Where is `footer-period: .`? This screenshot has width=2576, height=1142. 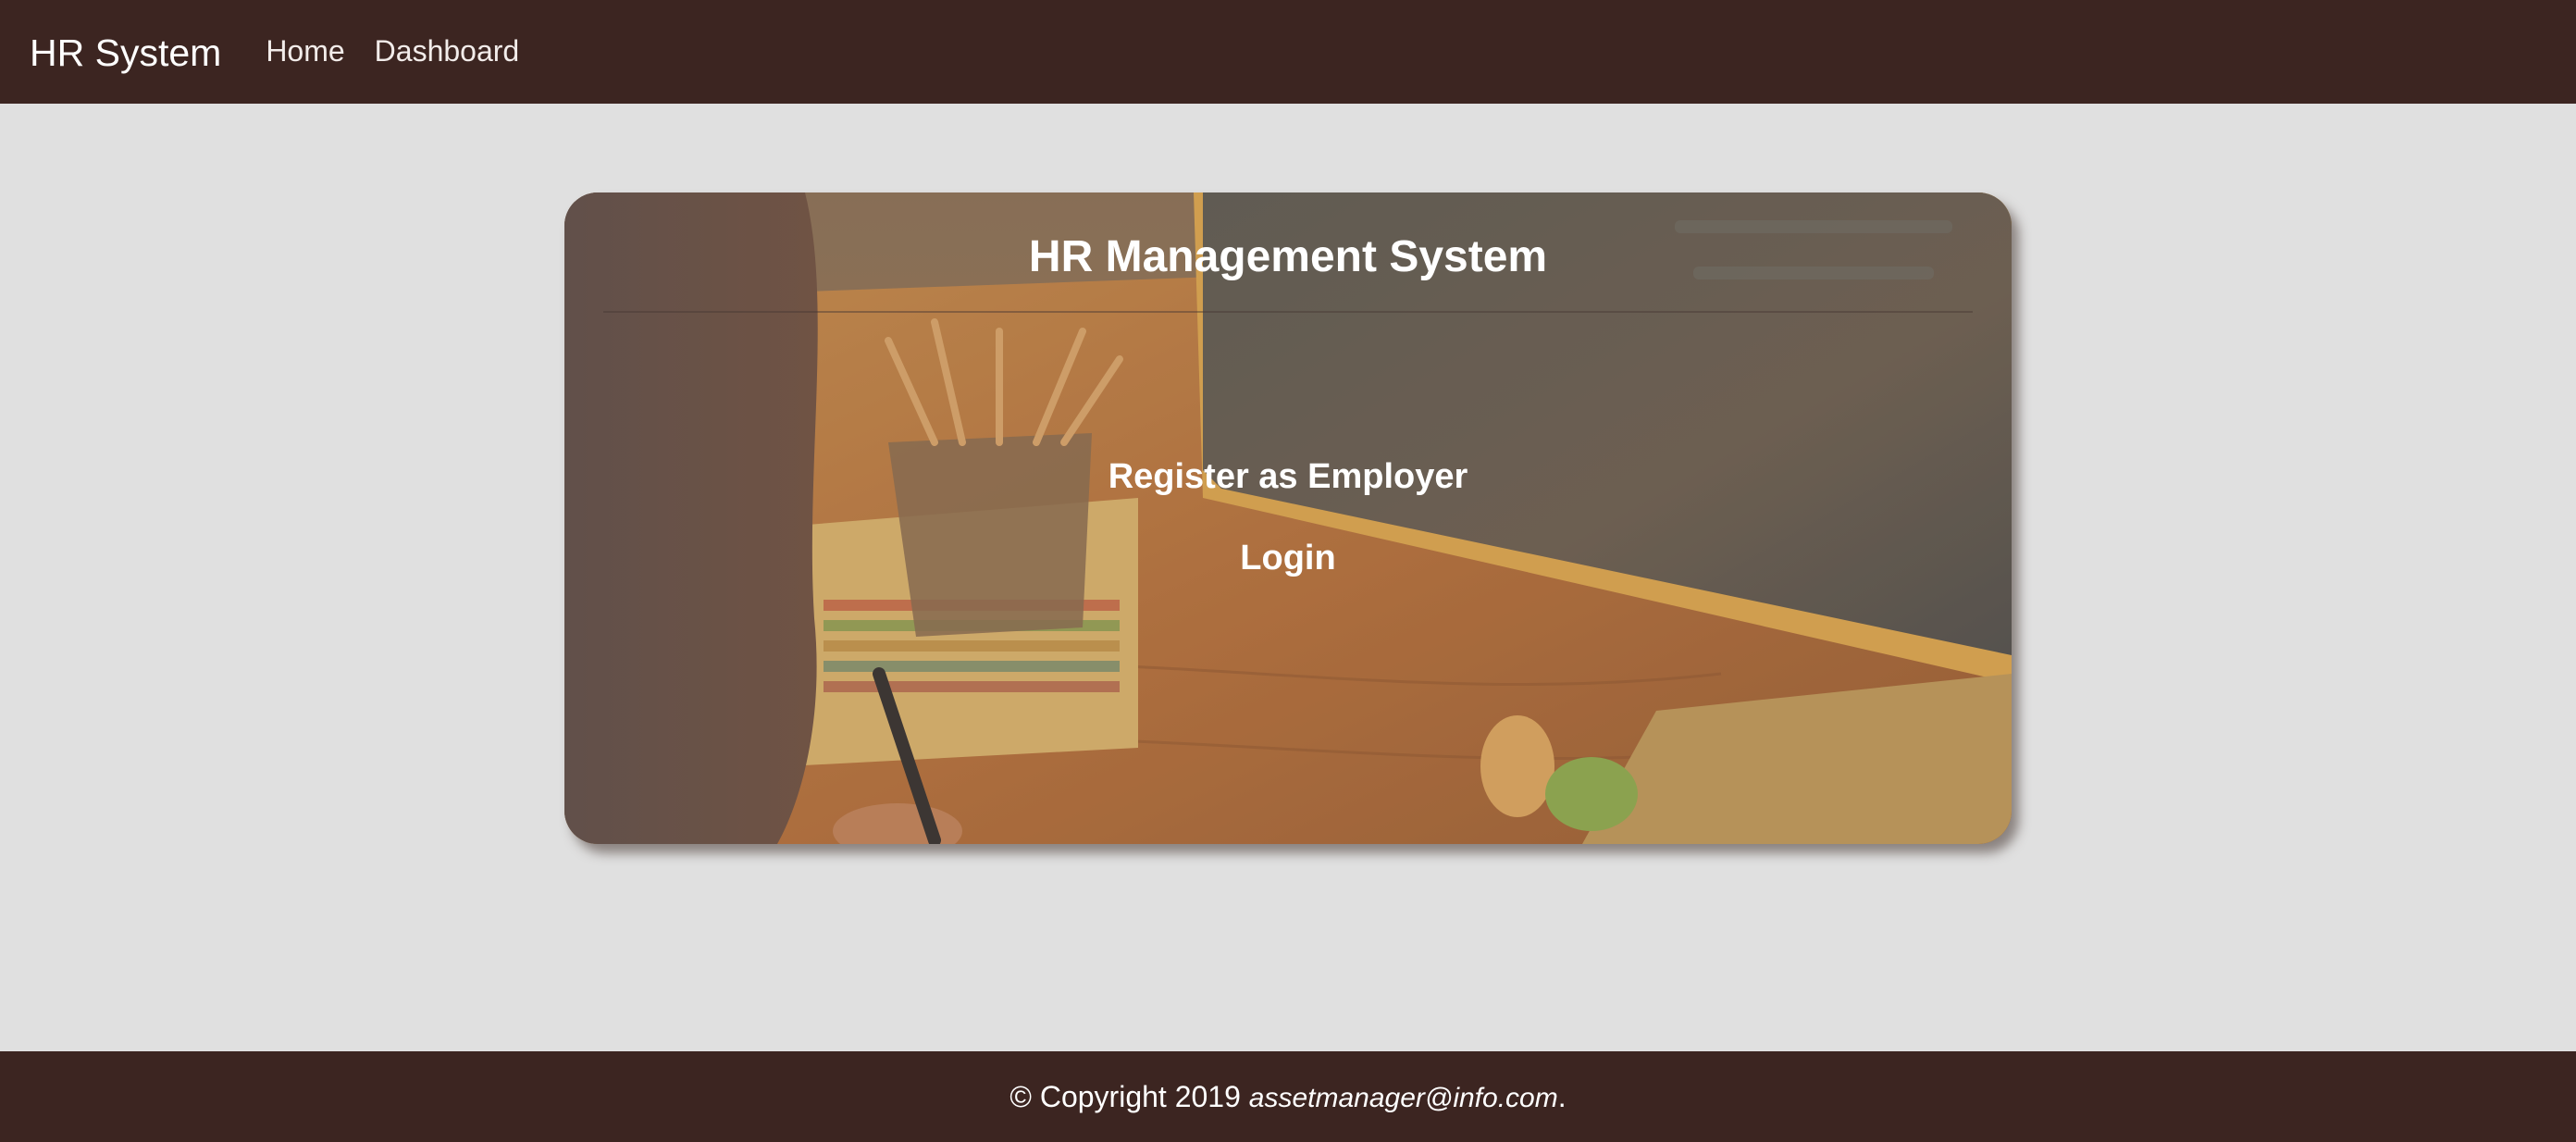 footer-period: . is located at coordinates (1562, 1096).